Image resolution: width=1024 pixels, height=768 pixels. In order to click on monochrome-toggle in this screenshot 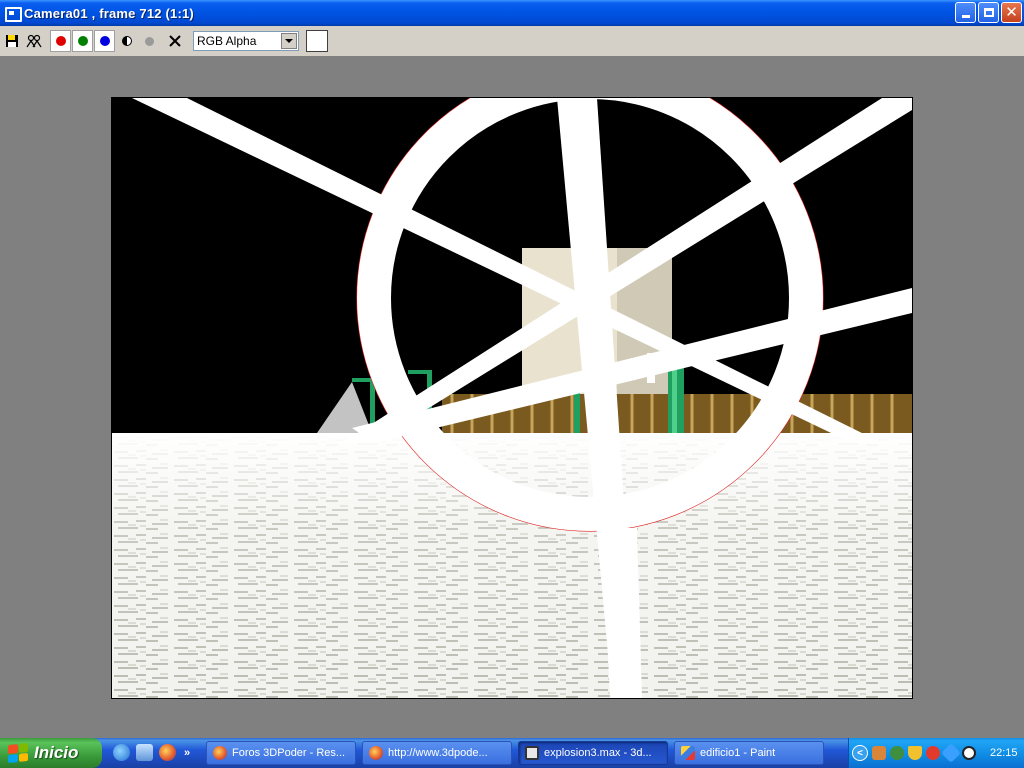, I will do `click(127, 41)`.